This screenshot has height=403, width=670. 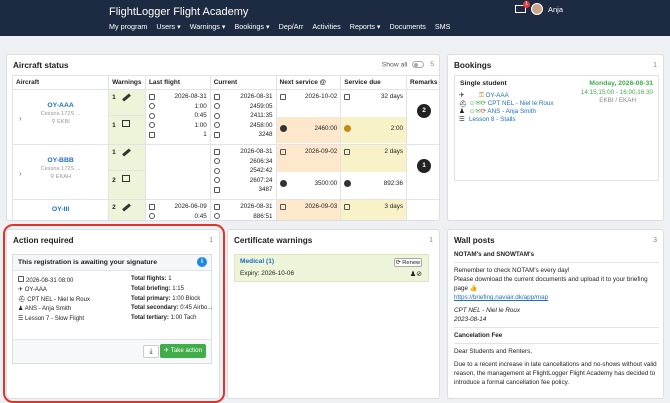 What do you see at coordinates (478, 335) in the screenshot?
I see `post-title: Cancelation Fee` at bounding box center [478, 335].